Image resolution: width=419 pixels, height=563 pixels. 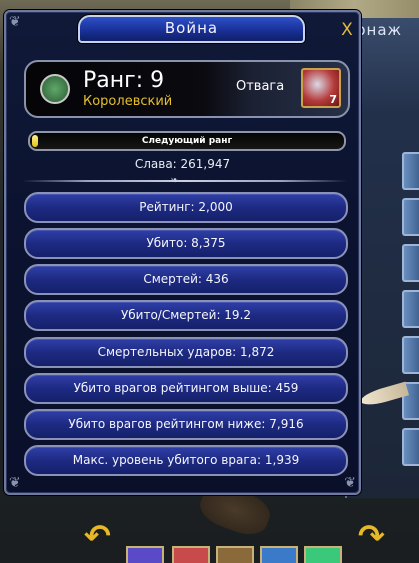 I want to click on stat-killing-blows-text: Смертельных ударов: 1,872, so click(x=186, y=352).